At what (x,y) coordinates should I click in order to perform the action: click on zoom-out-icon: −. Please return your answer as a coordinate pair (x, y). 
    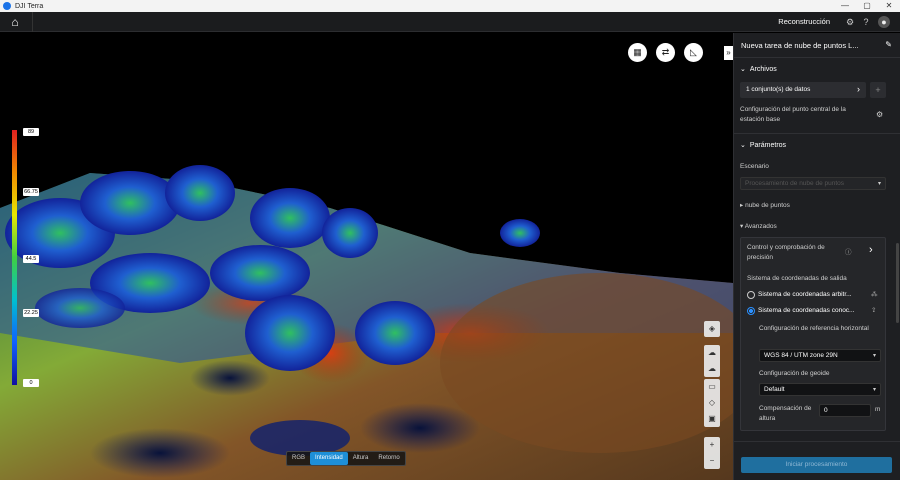
    Looking at the image, I should click on (712, 461).